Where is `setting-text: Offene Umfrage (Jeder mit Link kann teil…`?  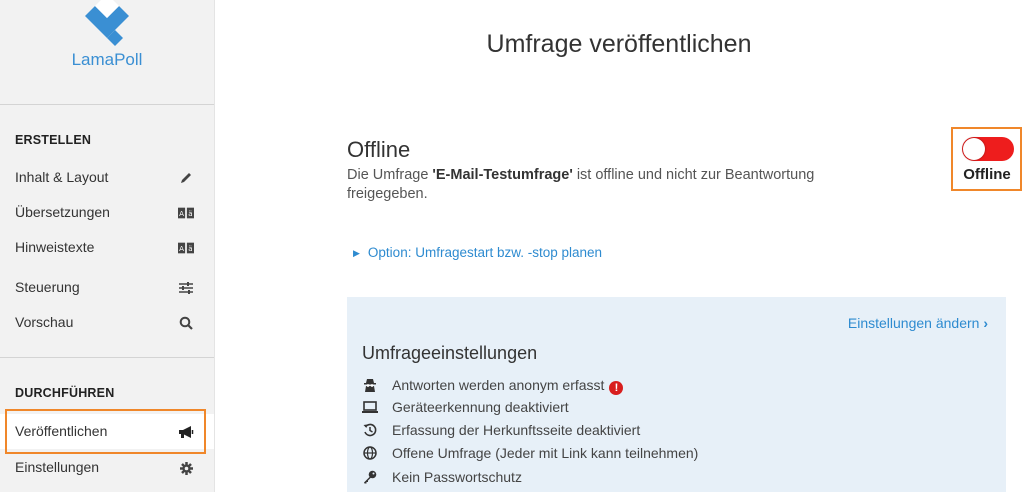 setting-text: Offene Umfrage (Jeder mit Link kann teil… is located at coordinates (545, 453).